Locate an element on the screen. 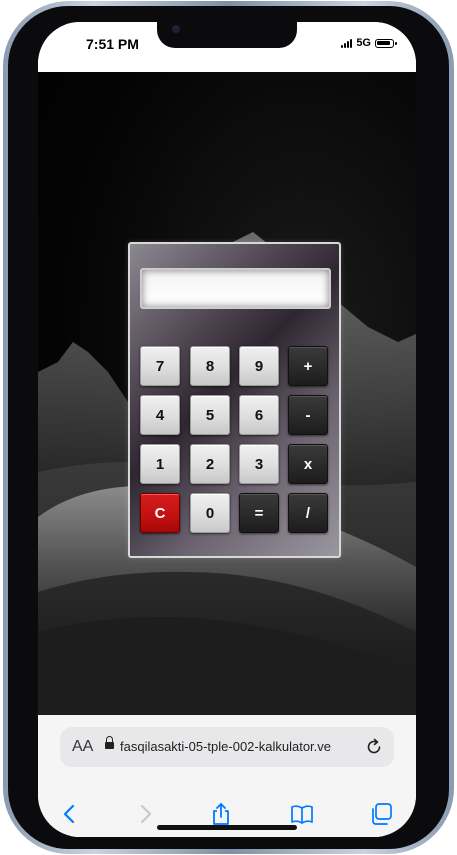 Image resolution: width=457 pixels, height=855 pixels. network-label: 5G is located at coordinates (363, 43).